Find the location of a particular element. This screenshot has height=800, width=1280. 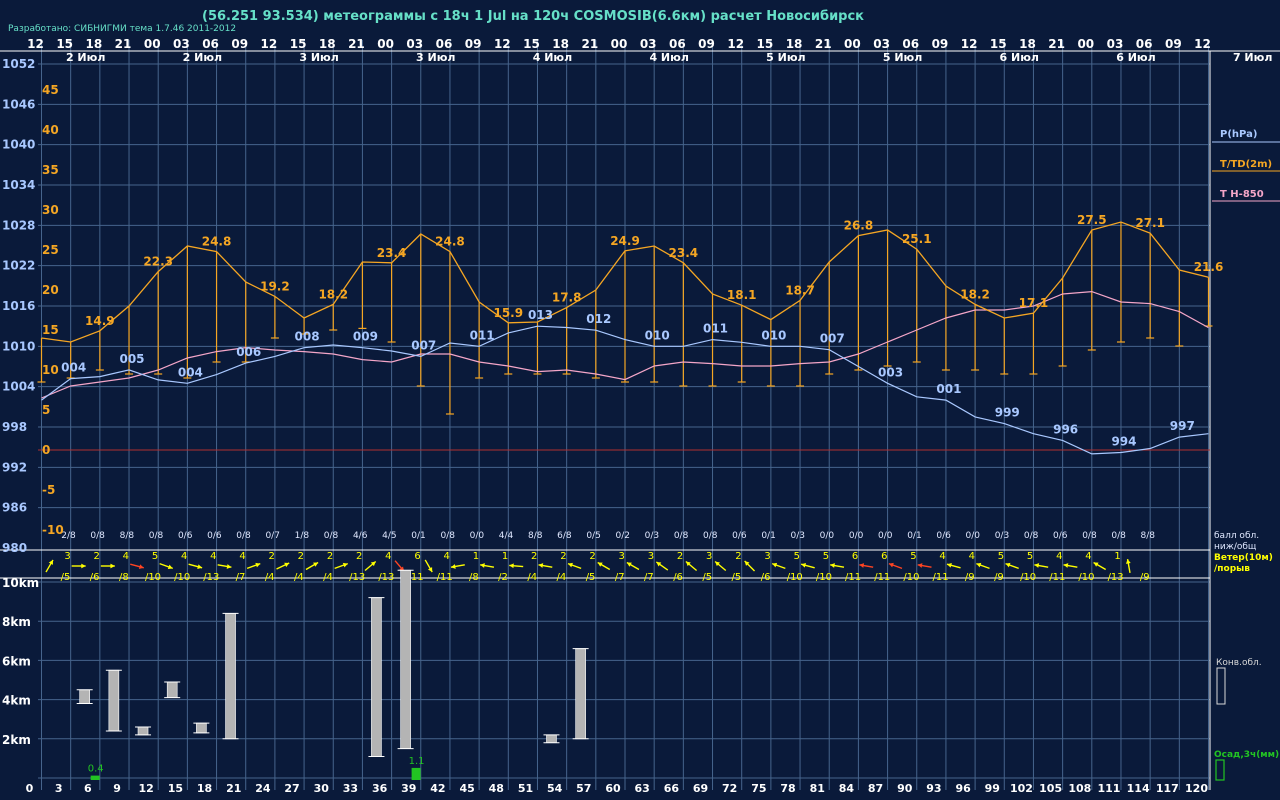

lead-time-label: 81 is located at coordinates (817, 788).